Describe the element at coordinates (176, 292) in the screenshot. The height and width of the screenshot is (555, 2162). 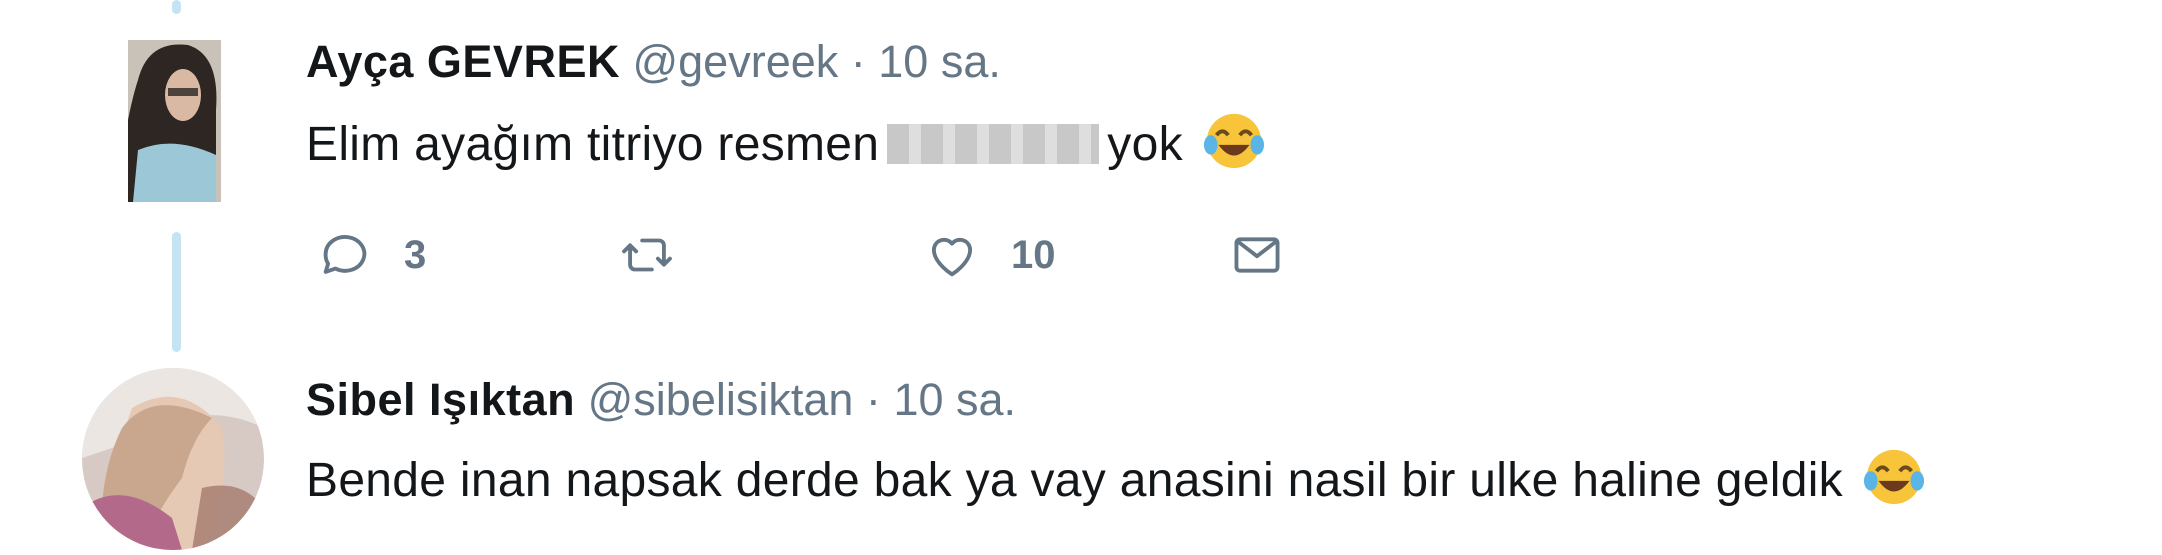
I see `thread-line-middle` at that location.